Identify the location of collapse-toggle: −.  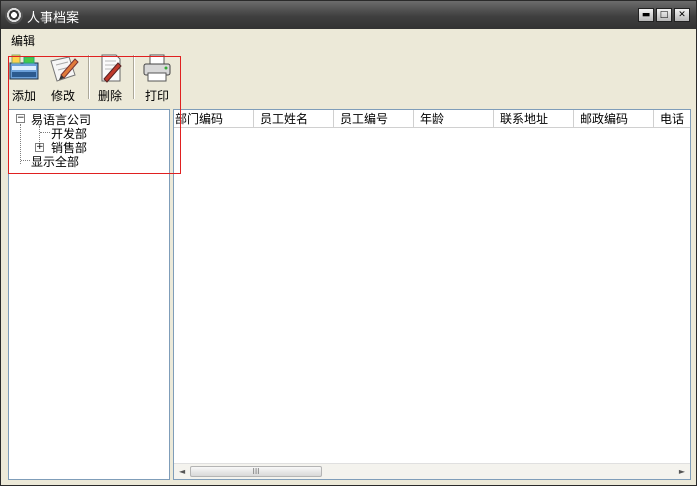
(20, 118).